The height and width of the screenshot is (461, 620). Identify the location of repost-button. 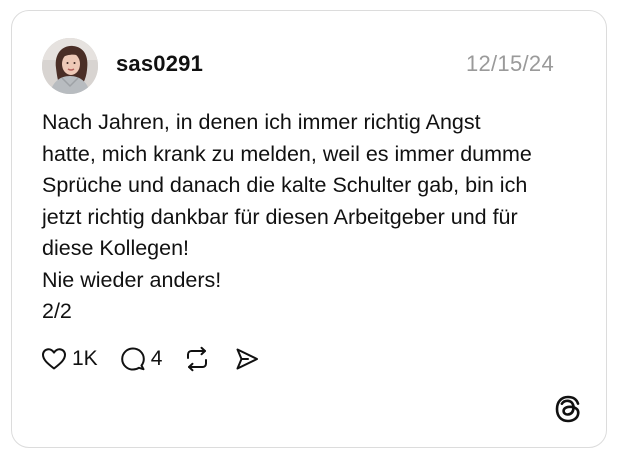
(197, 359).